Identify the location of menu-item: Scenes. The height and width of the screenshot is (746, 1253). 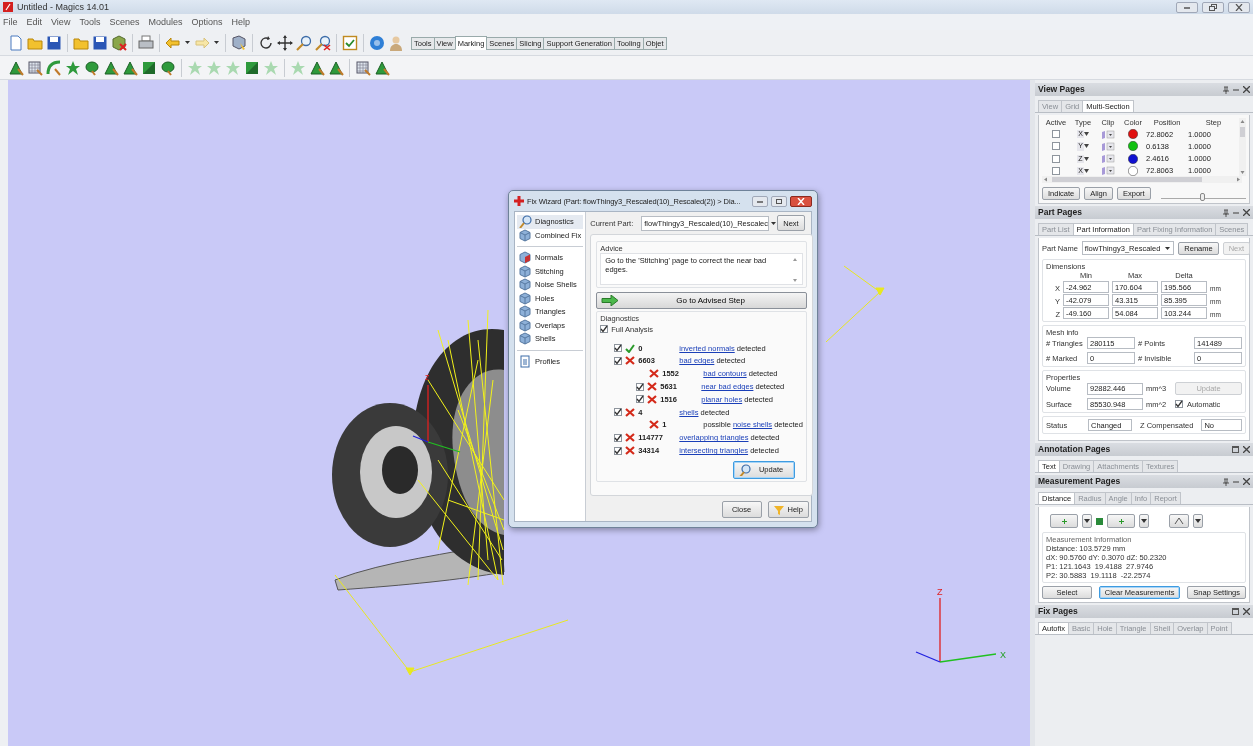
(124, 22).